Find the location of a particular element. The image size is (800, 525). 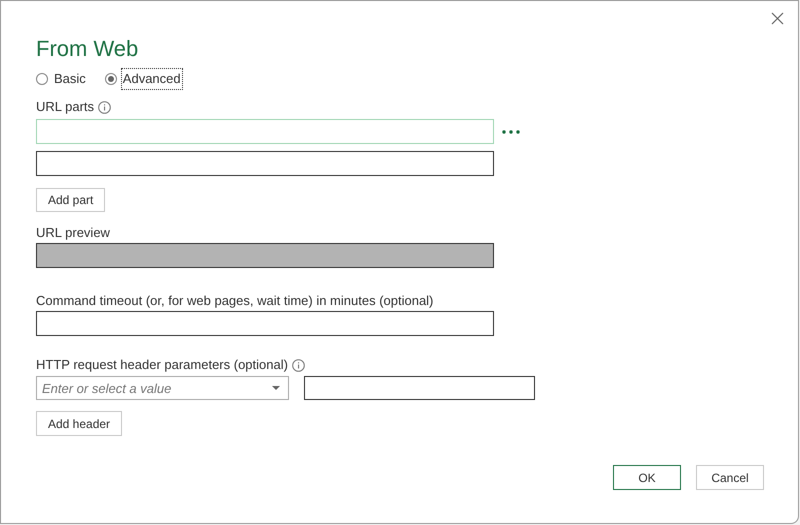

more-icon is located at coordinates (511, 132).